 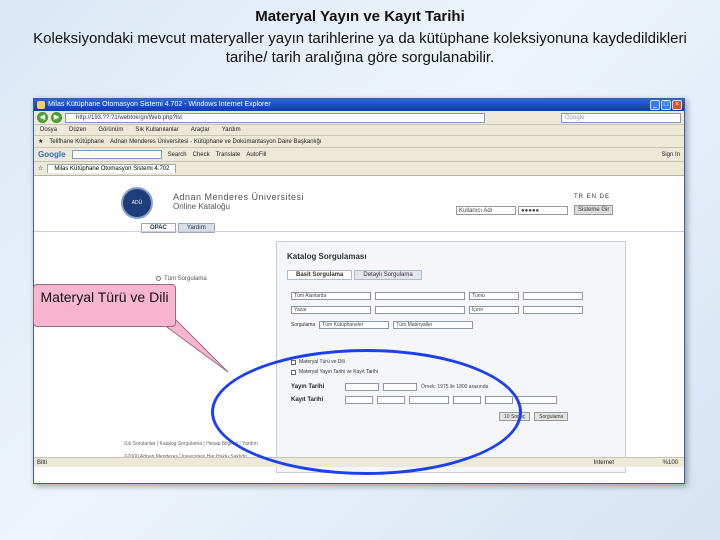 I want to click on callout-box: Materyal Türü ve Dili, so click(x=104, y=305).